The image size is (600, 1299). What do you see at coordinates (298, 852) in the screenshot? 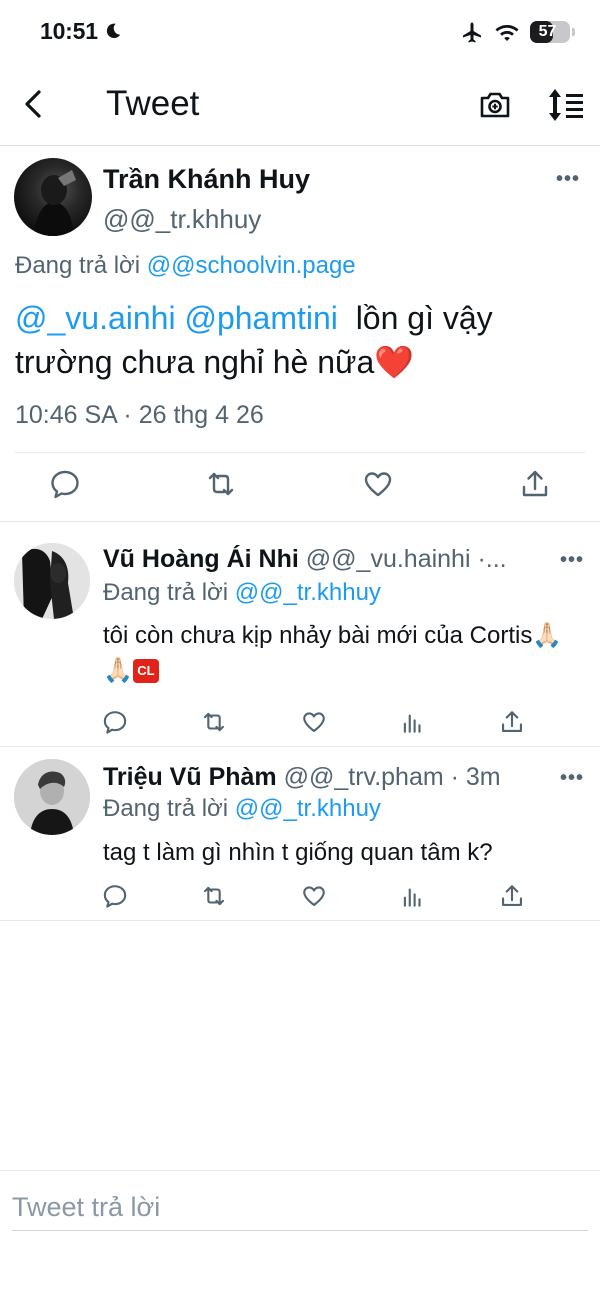
I see `tweet-body: tag t làm gì nhìn t giống quan tâm k?` at bounding box center [298, 852].